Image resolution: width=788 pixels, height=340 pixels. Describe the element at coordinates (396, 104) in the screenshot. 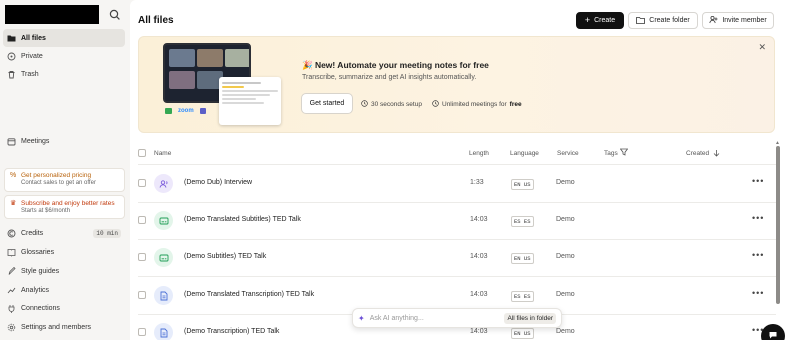

I see `setup-time-text: 30 seconds setup` at that location.